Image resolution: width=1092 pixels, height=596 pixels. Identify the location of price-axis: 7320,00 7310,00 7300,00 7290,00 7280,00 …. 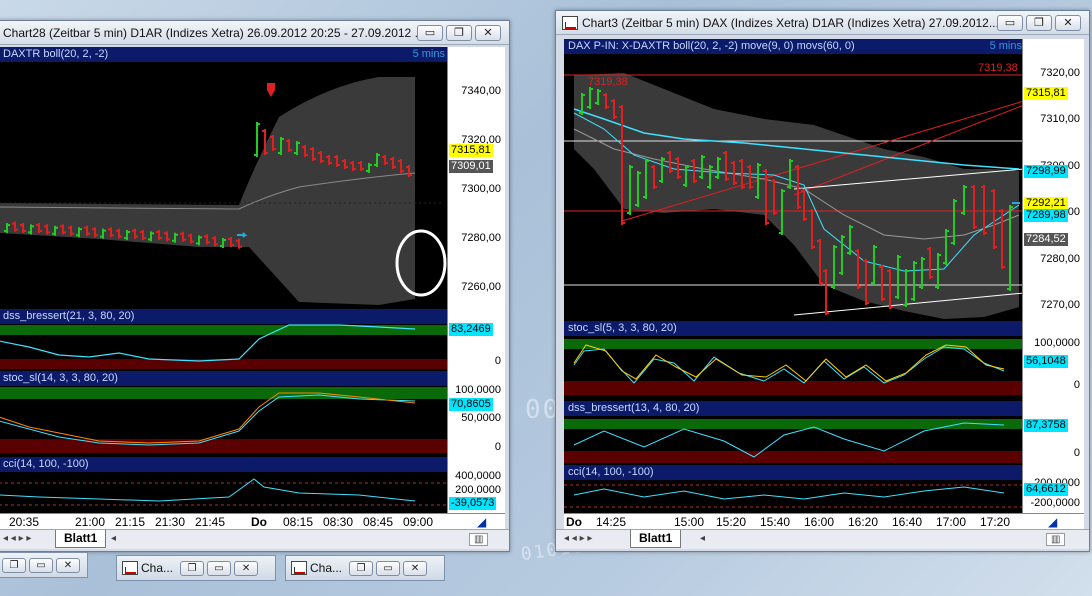
(1053, 180).